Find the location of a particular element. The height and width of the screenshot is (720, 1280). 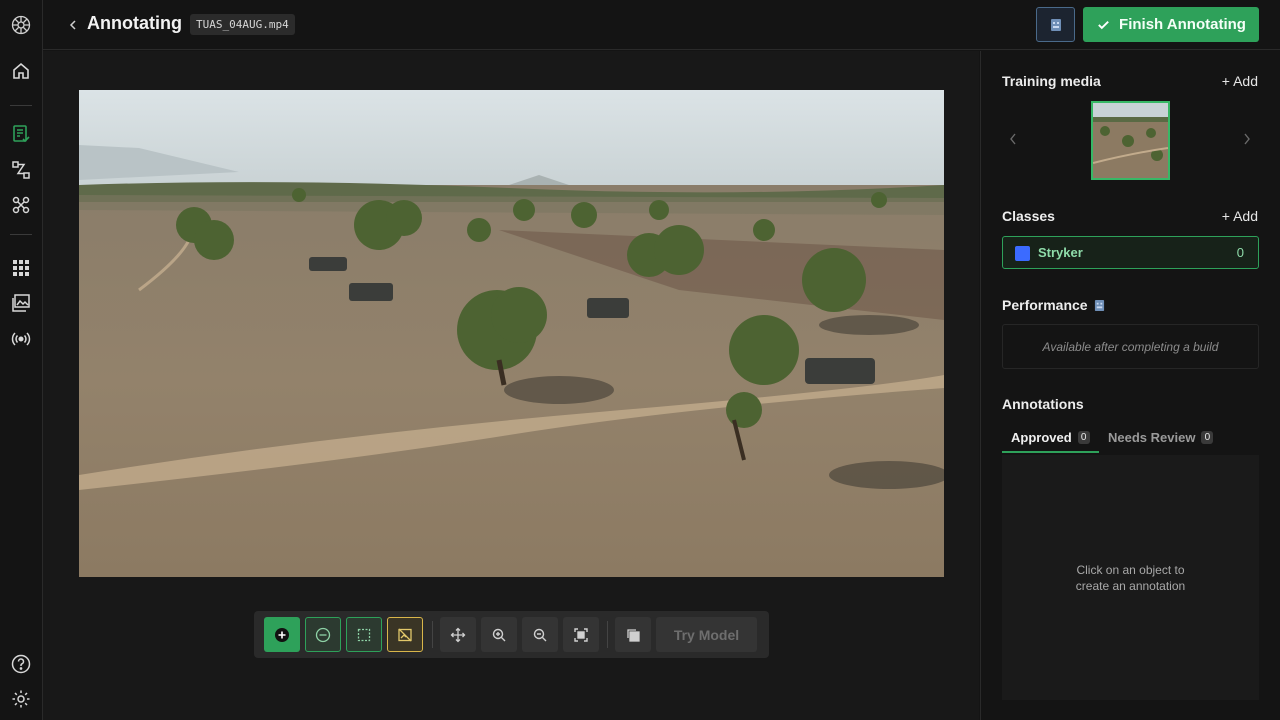

fit-screen-icon is located at coordinates (581, 634).